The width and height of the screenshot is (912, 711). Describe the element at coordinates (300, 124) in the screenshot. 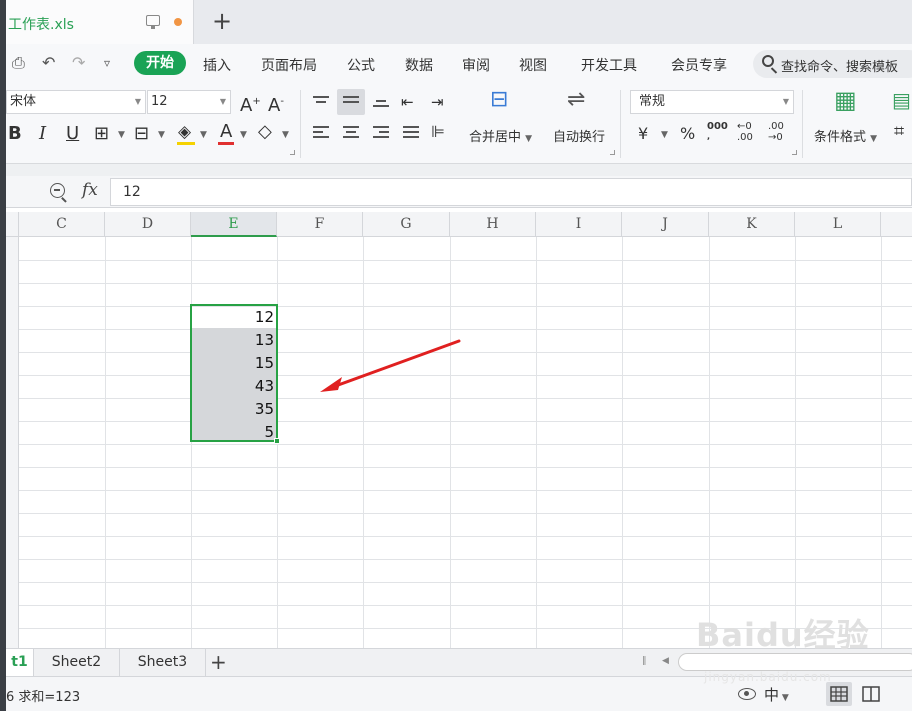

I see `separator` at that location.